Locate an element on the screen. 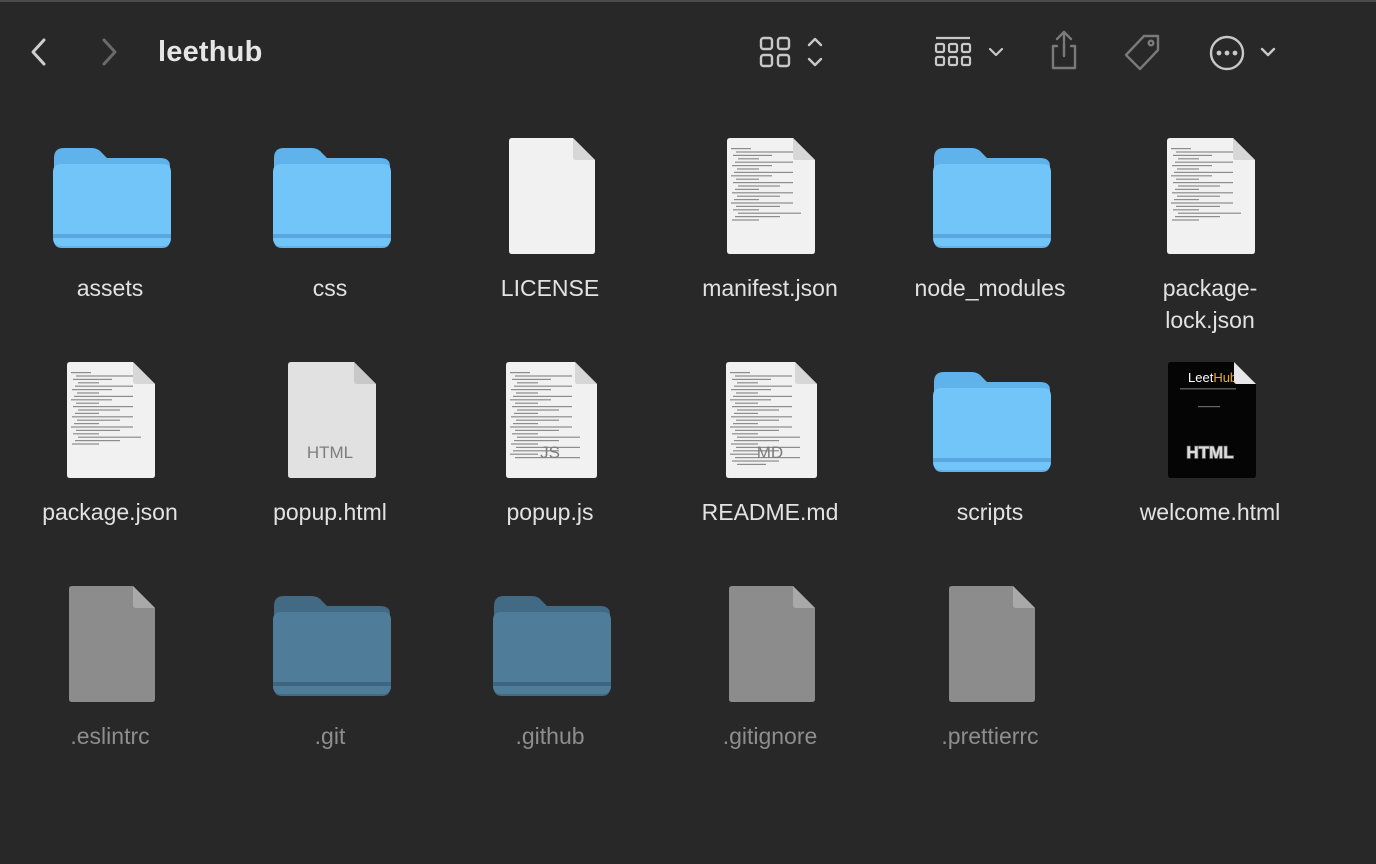  file-name: manifest.json is located at coordinates (770, 288).